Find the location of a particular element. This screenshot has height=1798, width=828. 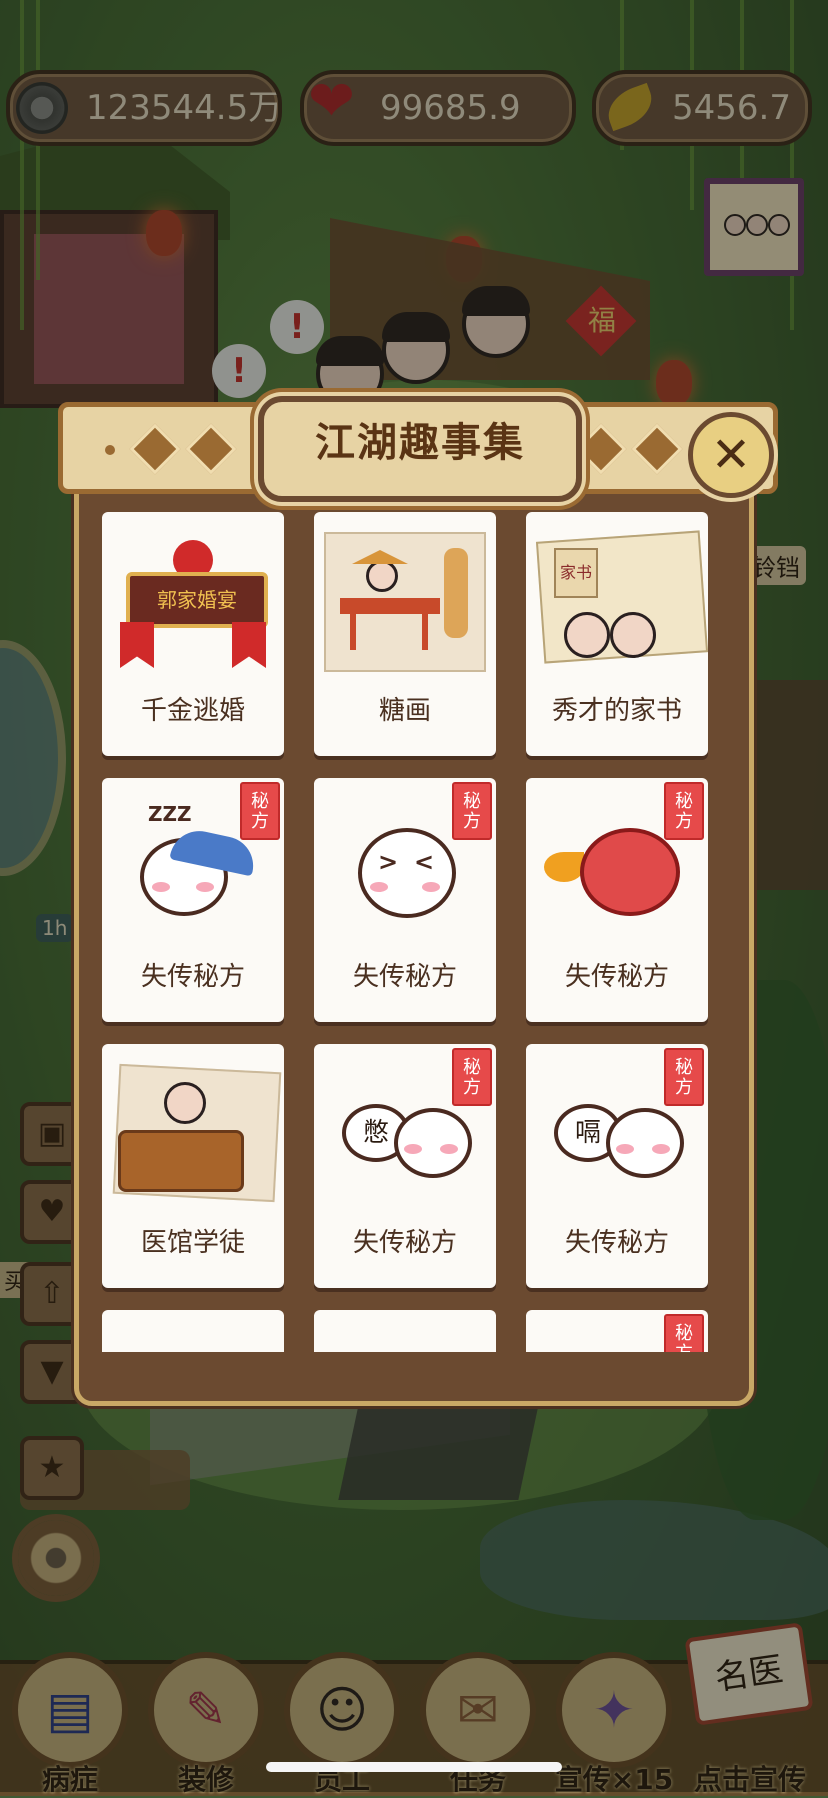

sleepy-bun-icon: ZZZ is located at coordinates (193, 868).